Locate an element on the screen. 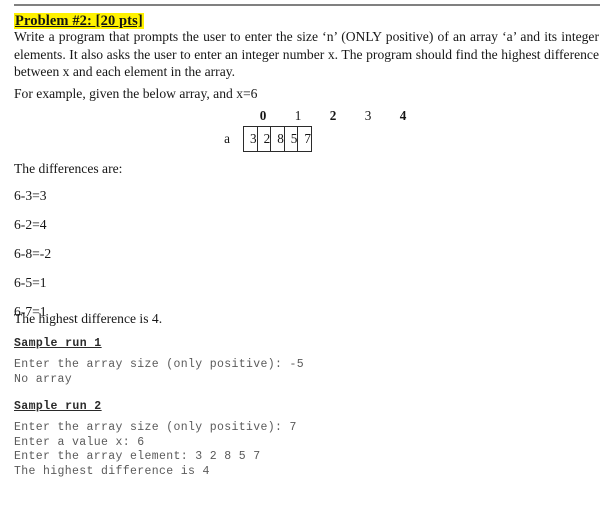  list-item: 6-5=1 is located at coordinates (30, 282).